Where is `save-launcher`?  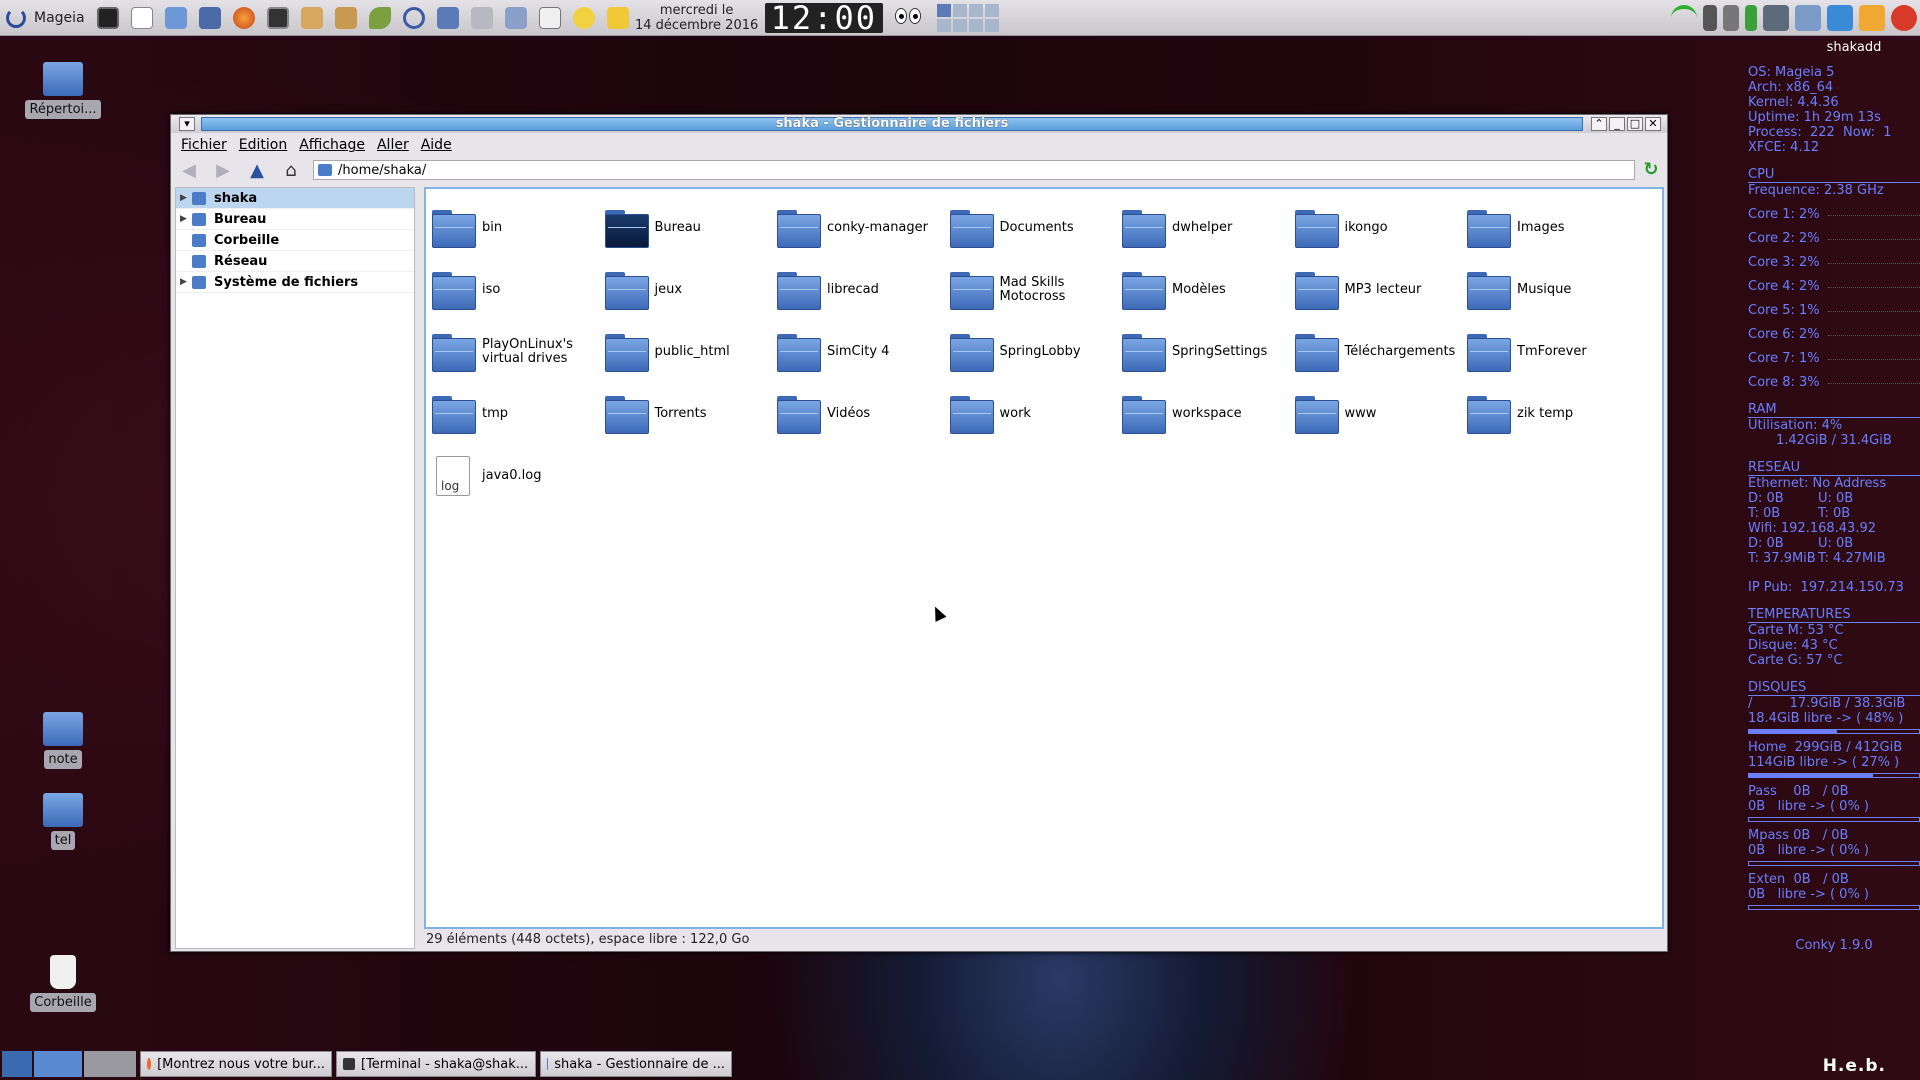
save-launcher is located at coordinates (210, 18).